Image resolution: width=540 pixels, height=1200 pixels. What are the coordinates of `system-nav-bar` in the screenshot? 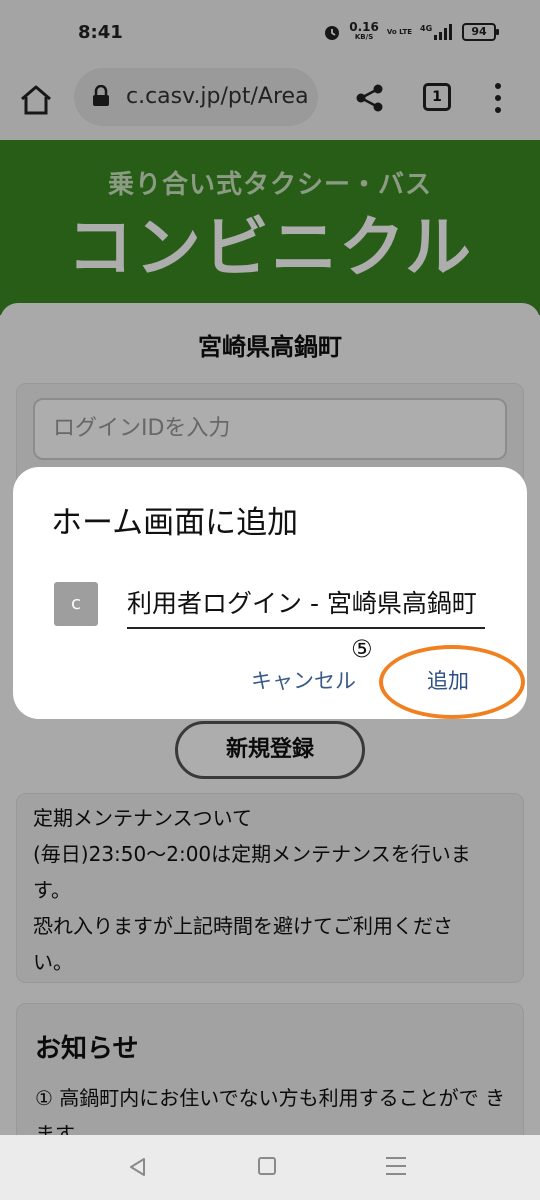 It's located at (270, 1167).